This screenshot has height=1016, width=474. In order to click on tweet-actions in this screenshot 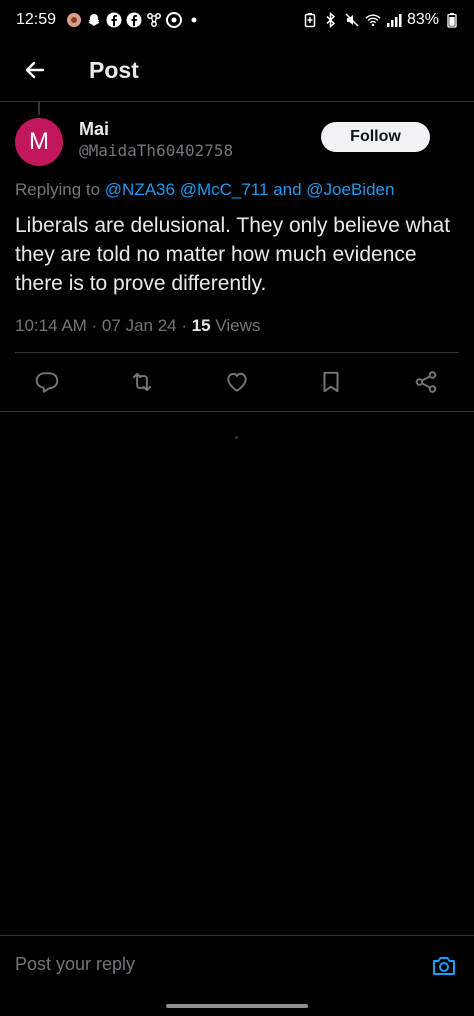, I will do `click(237, 382)`.